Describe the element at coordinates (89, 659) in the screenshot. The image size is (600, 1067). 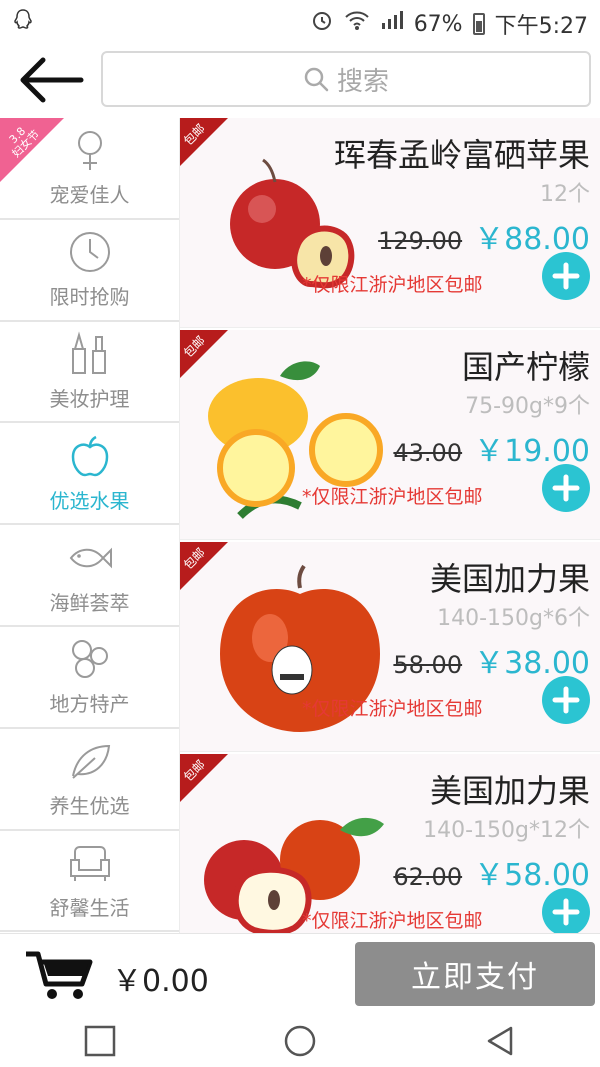
I see `specialty-icon` at that location.